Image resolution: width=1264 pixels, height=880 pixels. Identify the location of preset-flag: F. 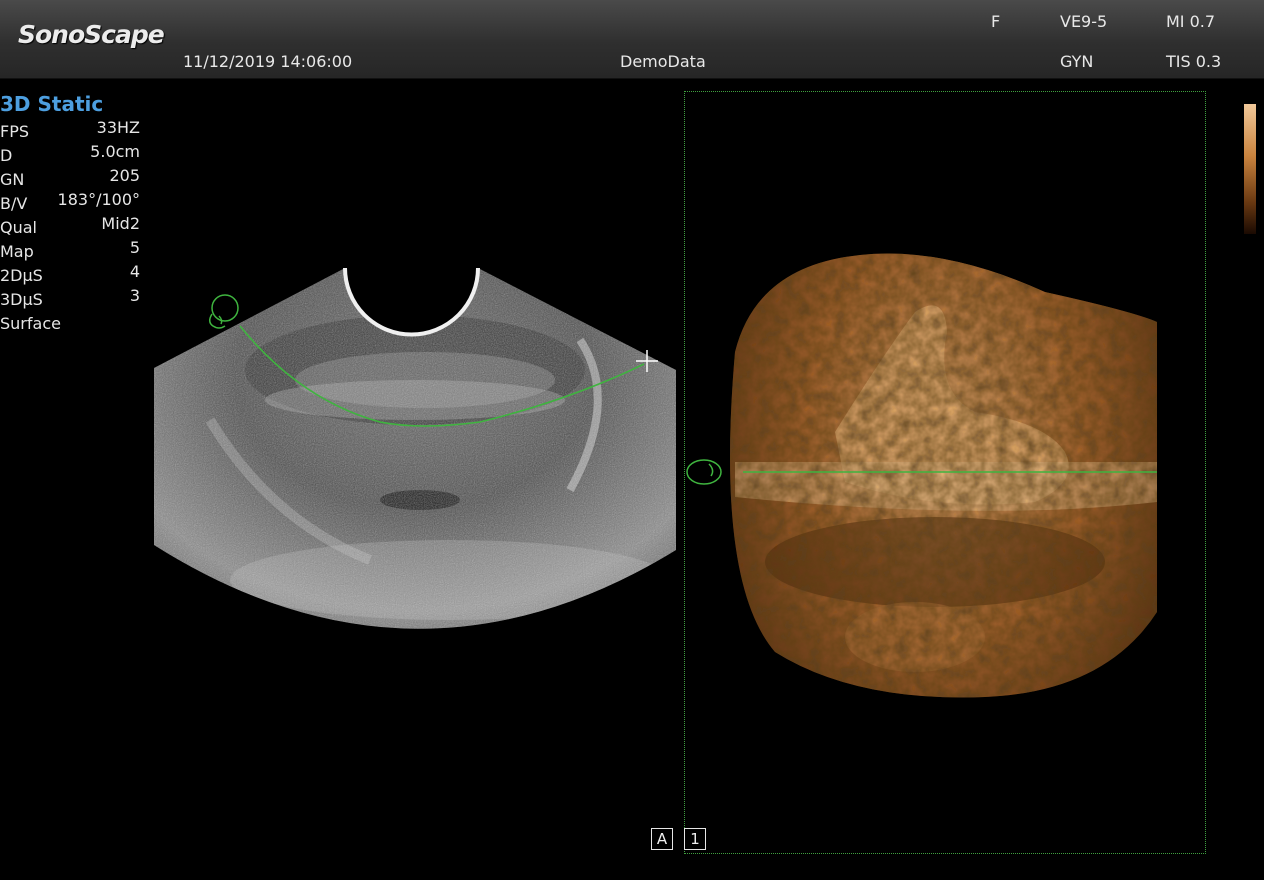
(996, 21).